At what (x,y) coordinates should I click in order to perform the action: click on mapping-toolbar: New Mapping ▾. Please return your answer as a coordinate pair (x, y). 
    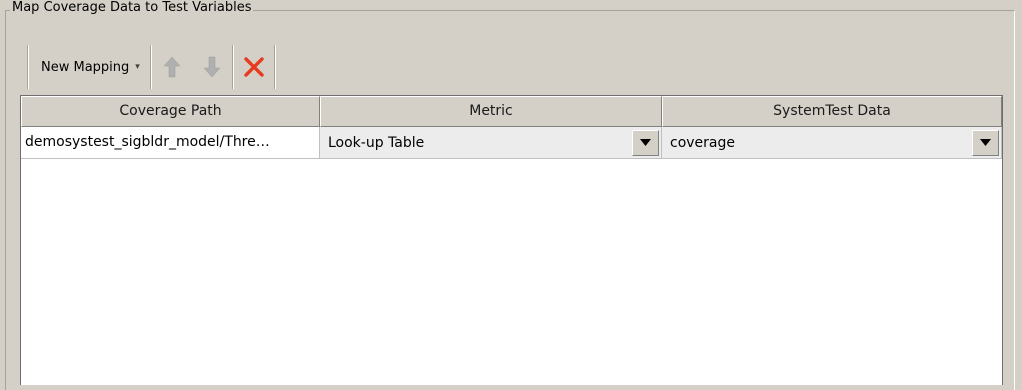
    Looking at the image, I should click on (151, 67).